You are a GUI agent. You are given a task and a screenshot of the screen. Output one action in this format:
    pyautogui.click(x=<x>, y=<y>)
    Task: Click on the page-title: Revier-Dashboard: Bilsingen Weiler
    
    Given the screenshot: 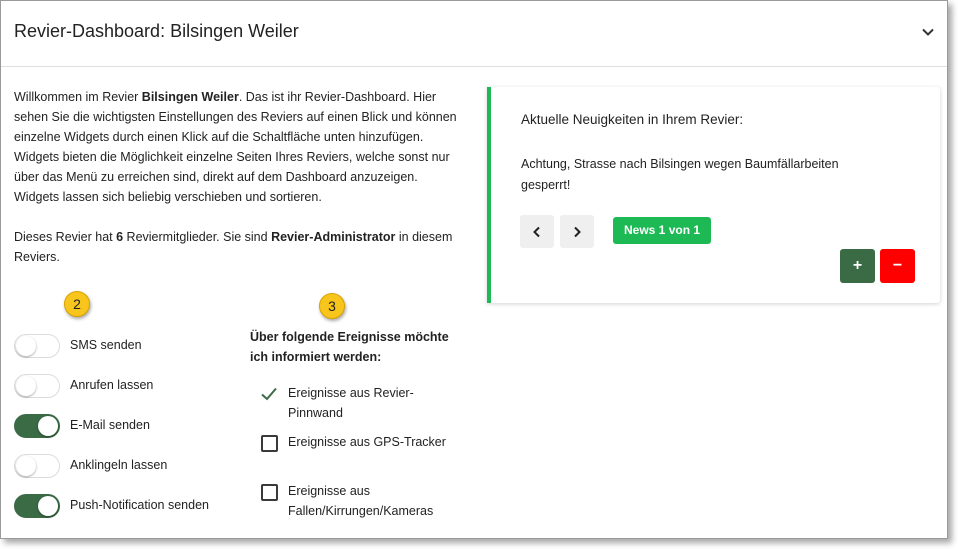 What is the action you would take?
    pyautogui.click(x=156, y=31)
    